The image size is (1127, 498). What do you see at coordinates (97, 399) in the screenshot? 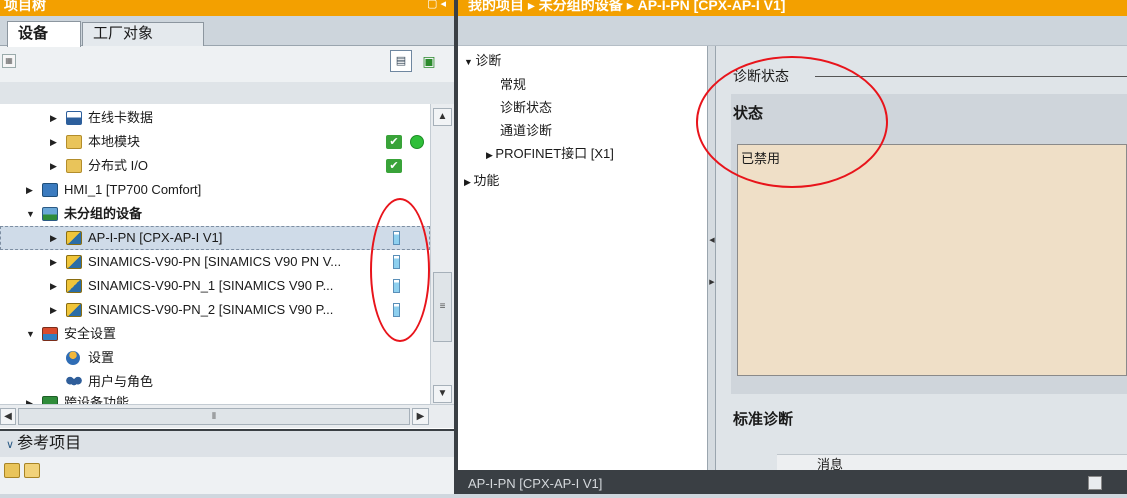
I see `tree-row-label: 跨设备功能` at bounding box center [97, 399].